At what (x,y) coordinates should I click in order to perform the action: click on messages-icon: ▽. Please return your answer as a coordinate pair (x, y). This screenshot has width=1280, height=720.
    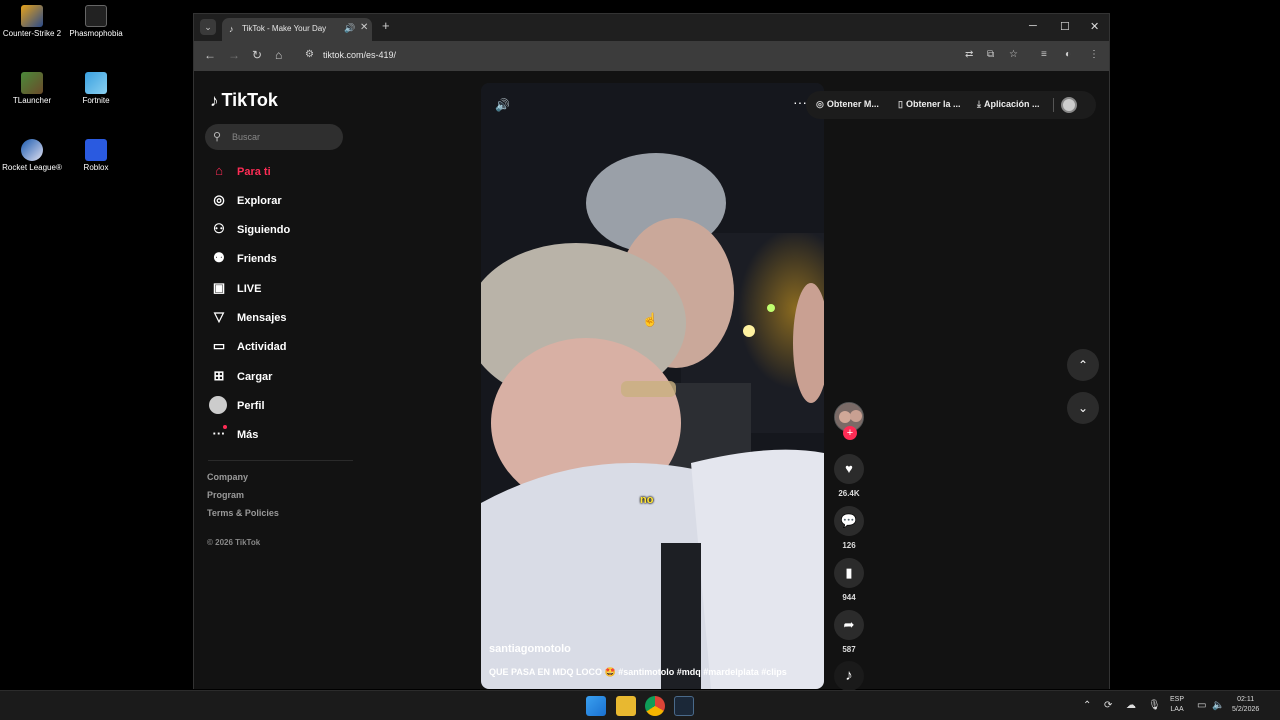
    Looking at the image, I should click on (219, 316).